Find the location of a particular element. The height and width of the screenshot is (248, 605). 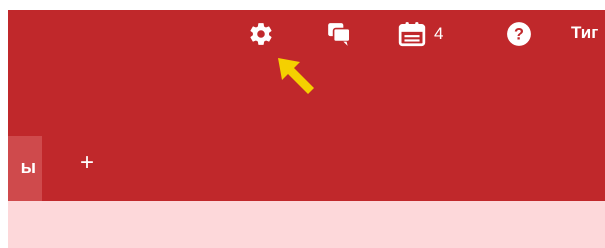

tab-active-label: ы is located at coordinates (28, 167).